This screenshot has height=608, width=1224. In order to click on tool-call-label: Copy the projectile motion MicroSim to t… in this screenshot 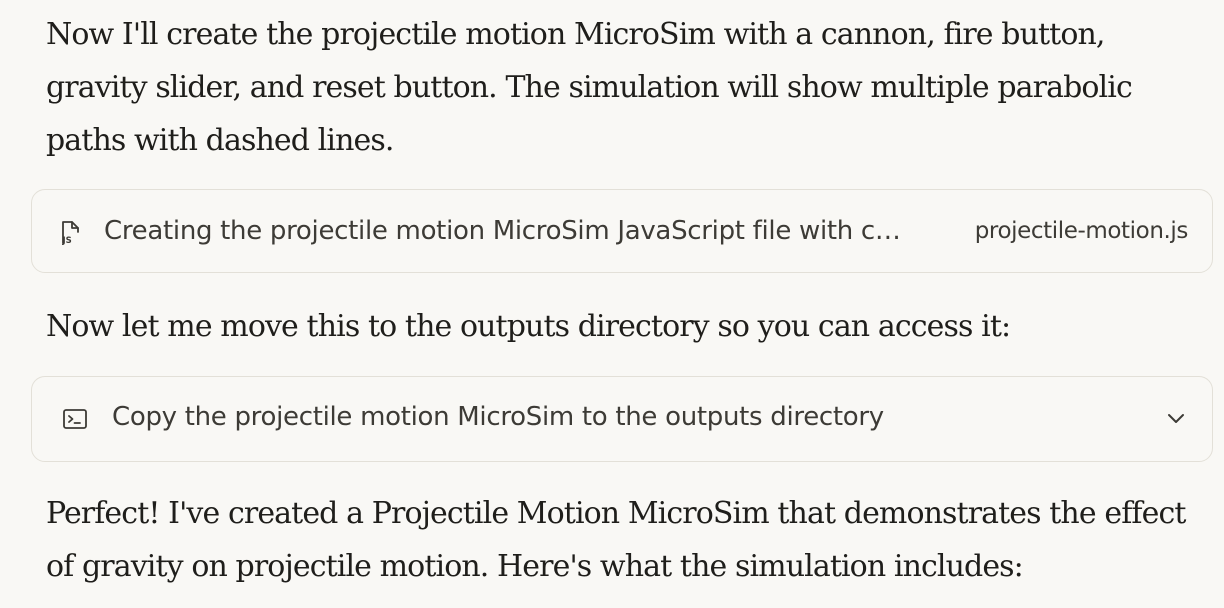, I will do `click(498, 417)`.